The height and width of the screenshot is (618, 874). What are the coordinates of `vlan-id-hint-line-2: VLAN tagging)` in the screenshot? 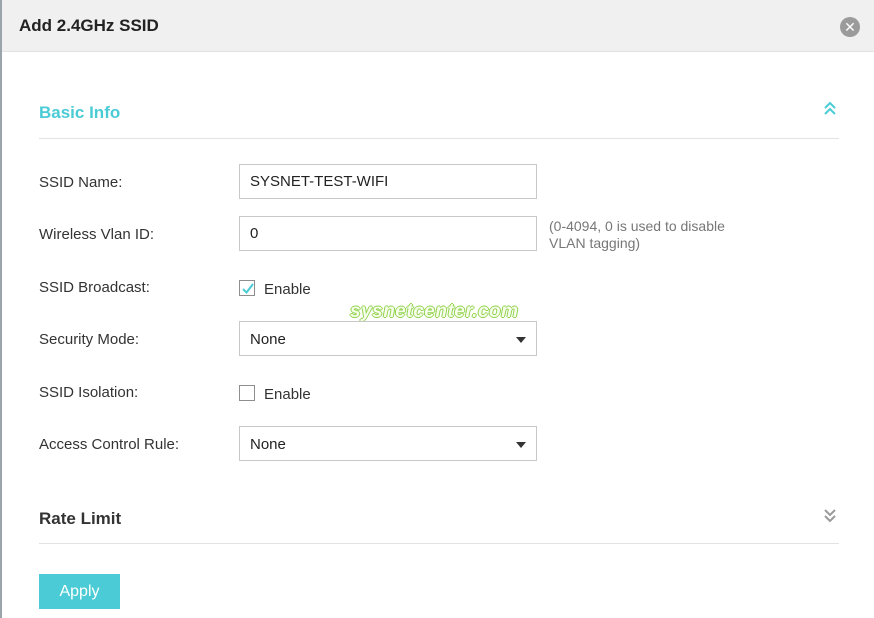 It's located at (595, 243).